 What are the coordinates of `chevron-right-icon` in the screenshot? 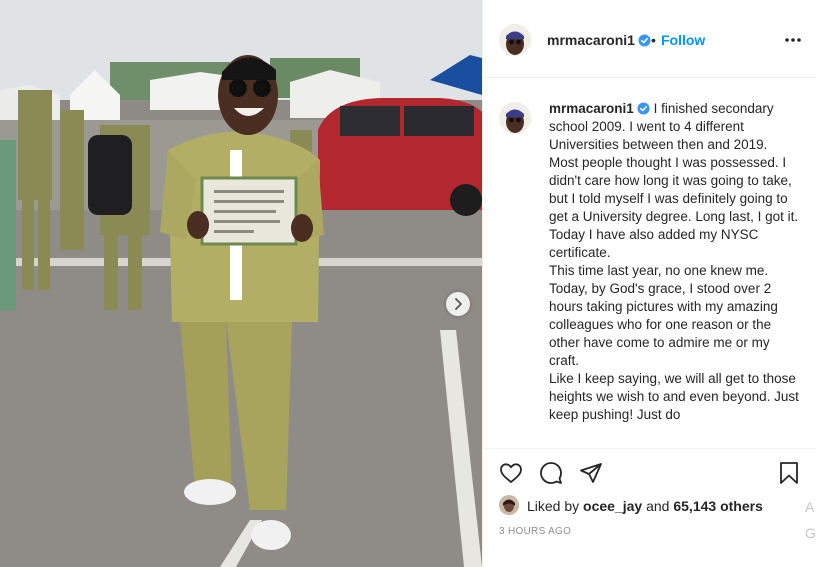 It's located at (458, 304).